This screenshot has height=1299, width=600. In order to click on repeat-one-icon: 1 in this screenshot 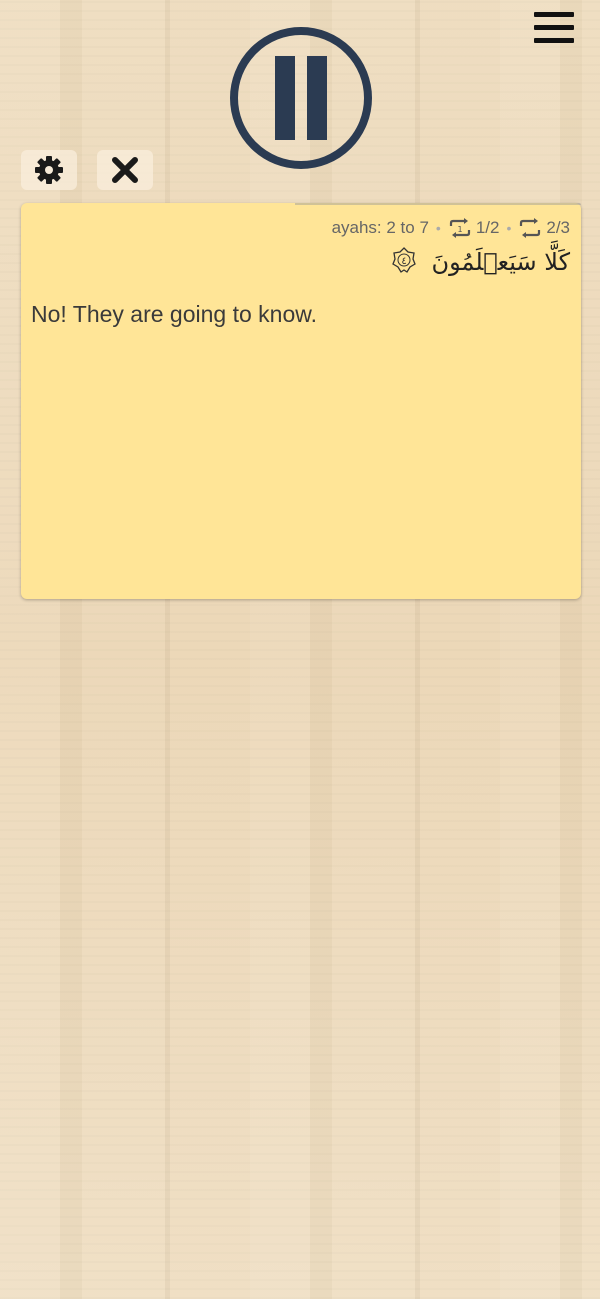, I will do `click(460, 228)`.